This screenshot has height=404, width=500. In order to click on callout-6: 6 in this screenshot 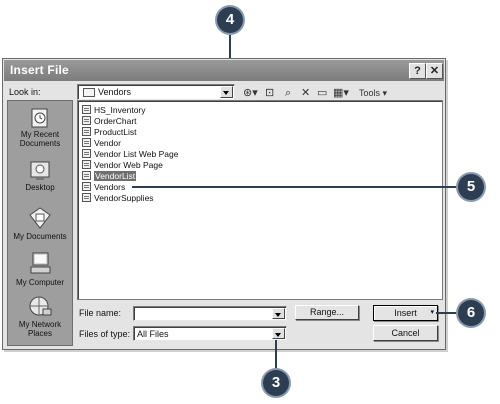, I will do `click(471, 313)`.